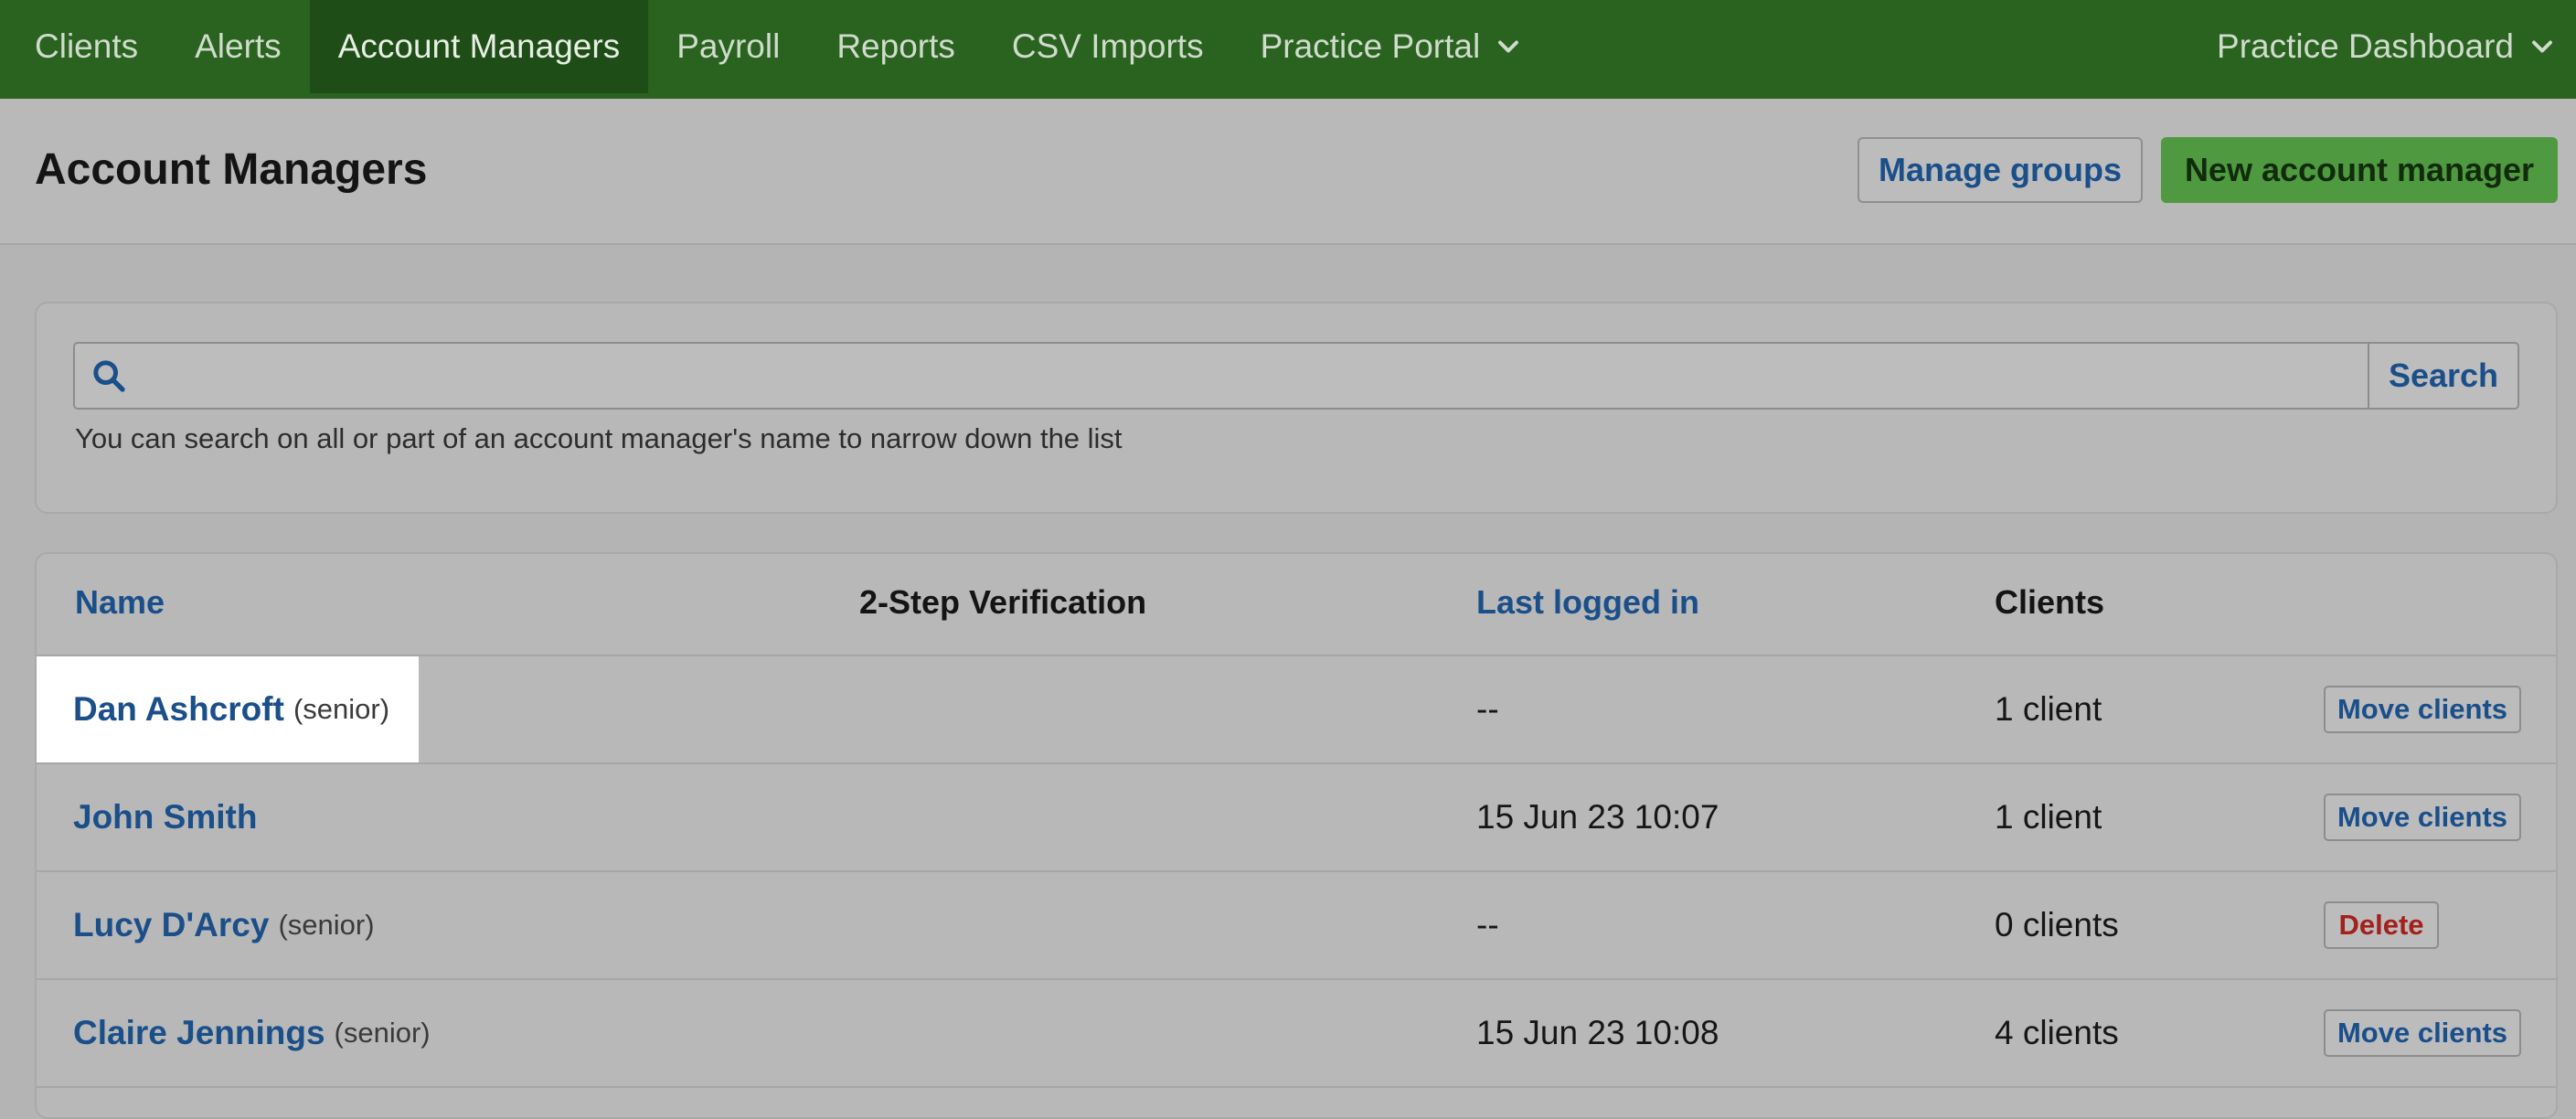  What do you see at coordinates (199, 1033) in the screenshot?
I see `manager-name-link: Claire Jennings` at bounding box center [199, 1033].